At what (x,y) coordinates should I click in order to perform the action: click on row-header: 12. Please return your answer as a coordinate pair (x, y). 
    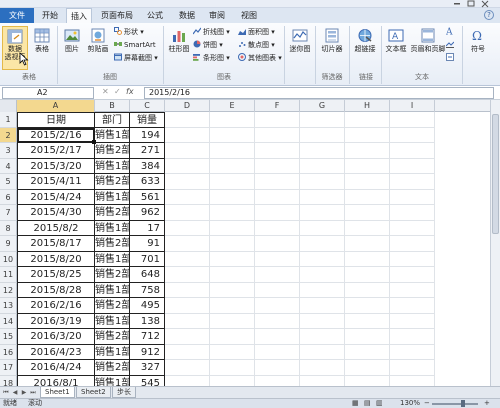
    Looking at the image, I should click on (8, 290).